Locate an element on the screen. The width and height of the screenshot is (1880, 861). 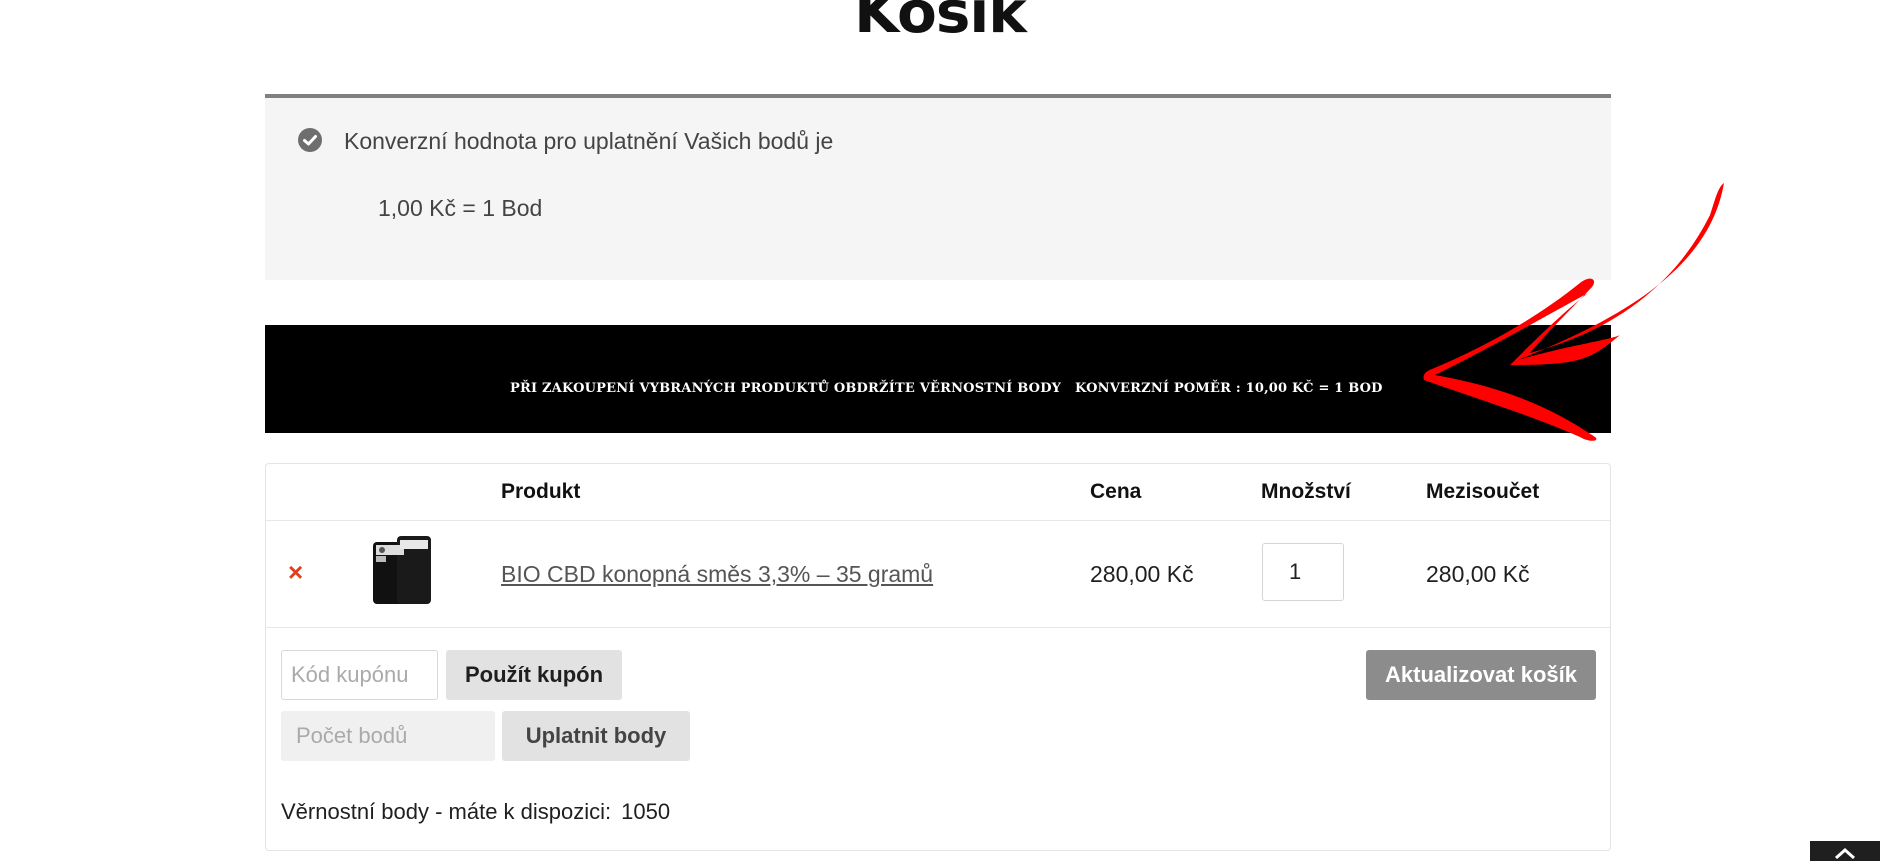
product-link: BIO CBD konopná směs 3,3% – 35 gramů is located at coordinates (717, 574).